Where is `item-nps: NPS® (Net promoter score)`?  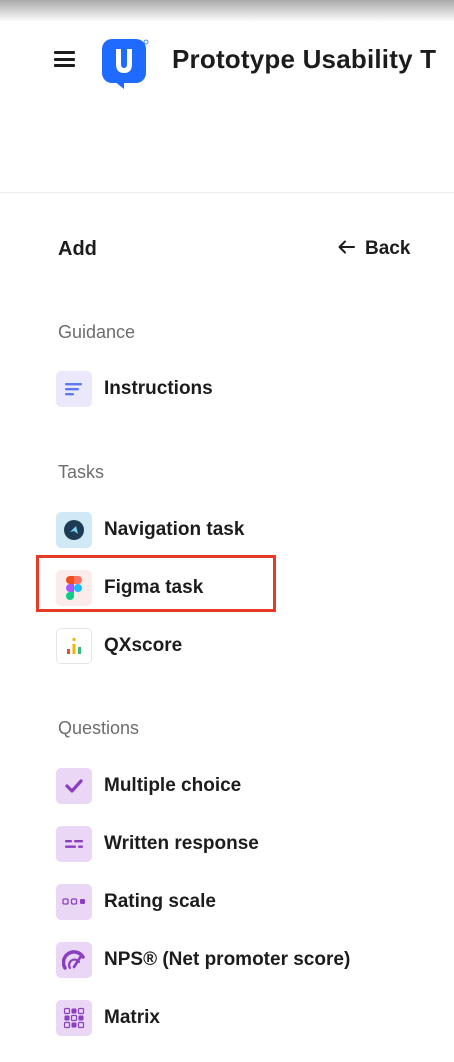
item-nps: NPS® (Net promoter score) is located at coordinates (203, 960).